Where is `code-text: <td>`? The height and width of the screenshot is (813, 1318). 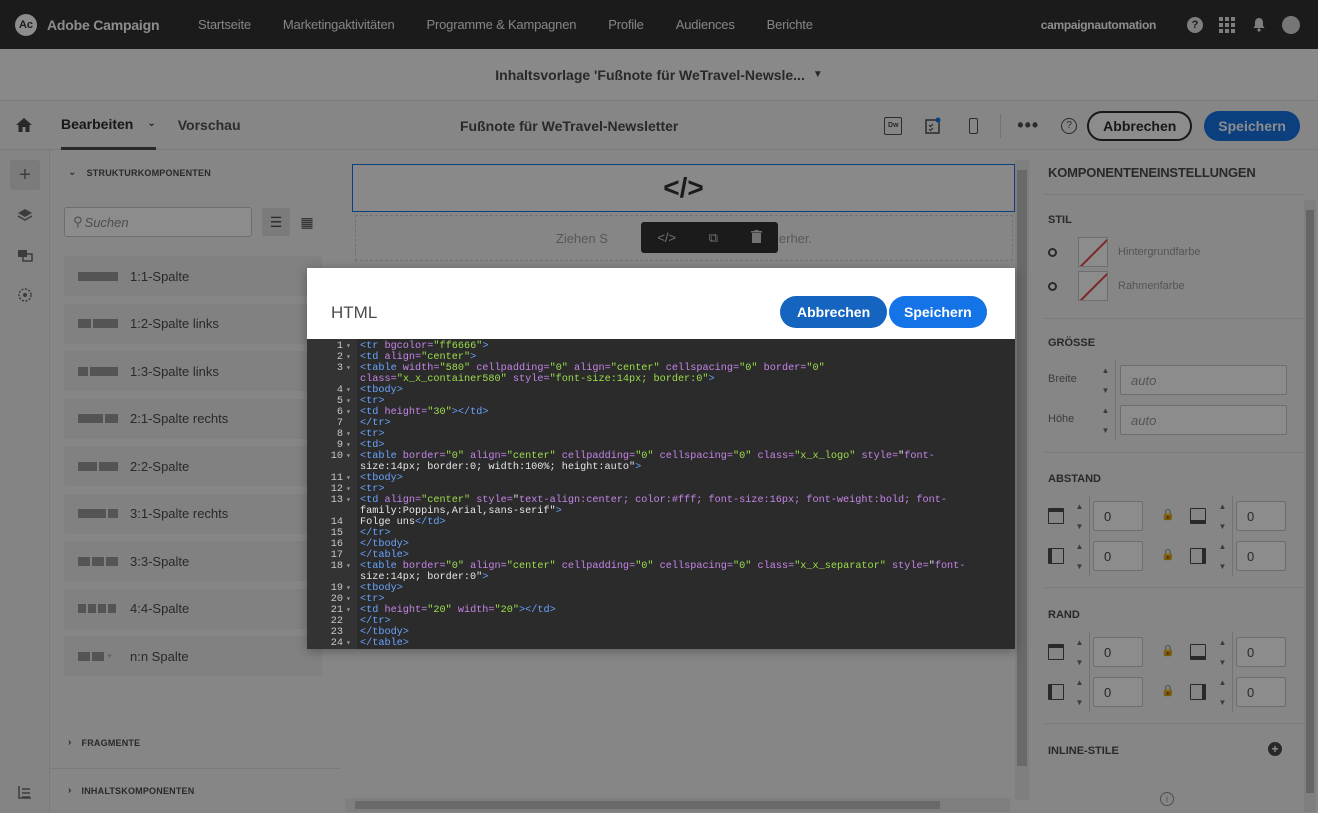
code-text: <td> is located at coordinates (372, 445).